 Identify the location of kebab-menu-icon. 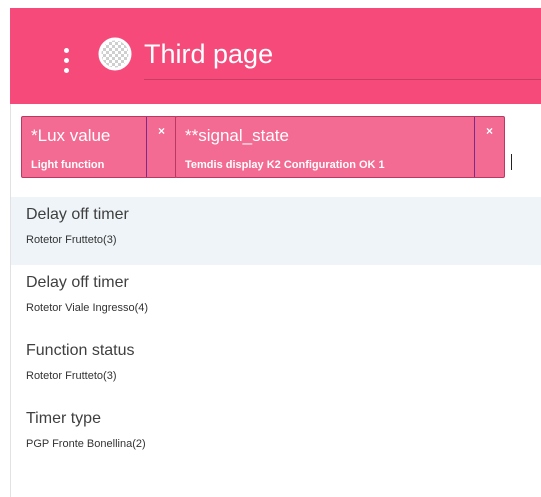
(66, 60).